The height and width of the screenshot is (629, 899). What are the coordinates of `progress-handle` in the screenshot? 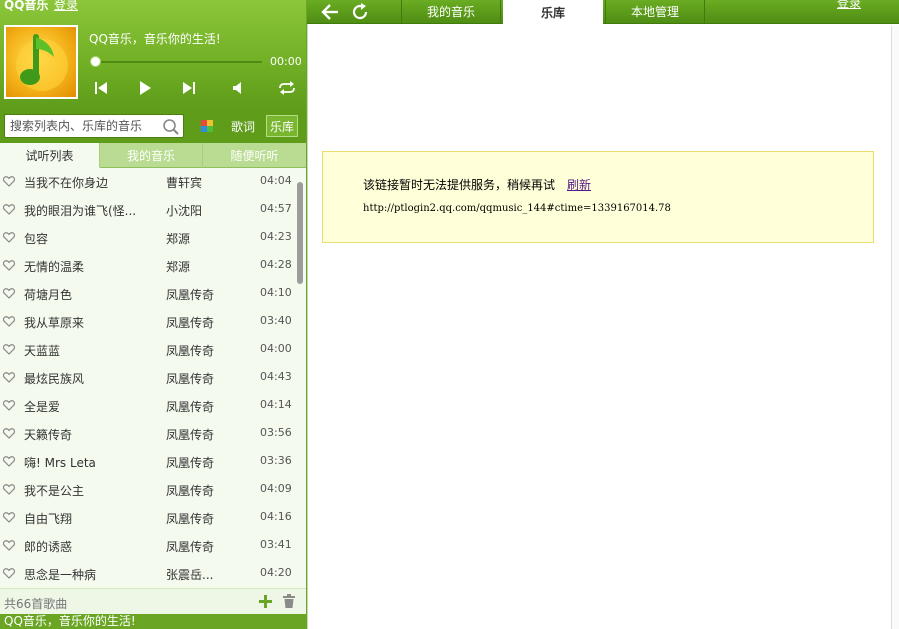 It's located at (95, 61).